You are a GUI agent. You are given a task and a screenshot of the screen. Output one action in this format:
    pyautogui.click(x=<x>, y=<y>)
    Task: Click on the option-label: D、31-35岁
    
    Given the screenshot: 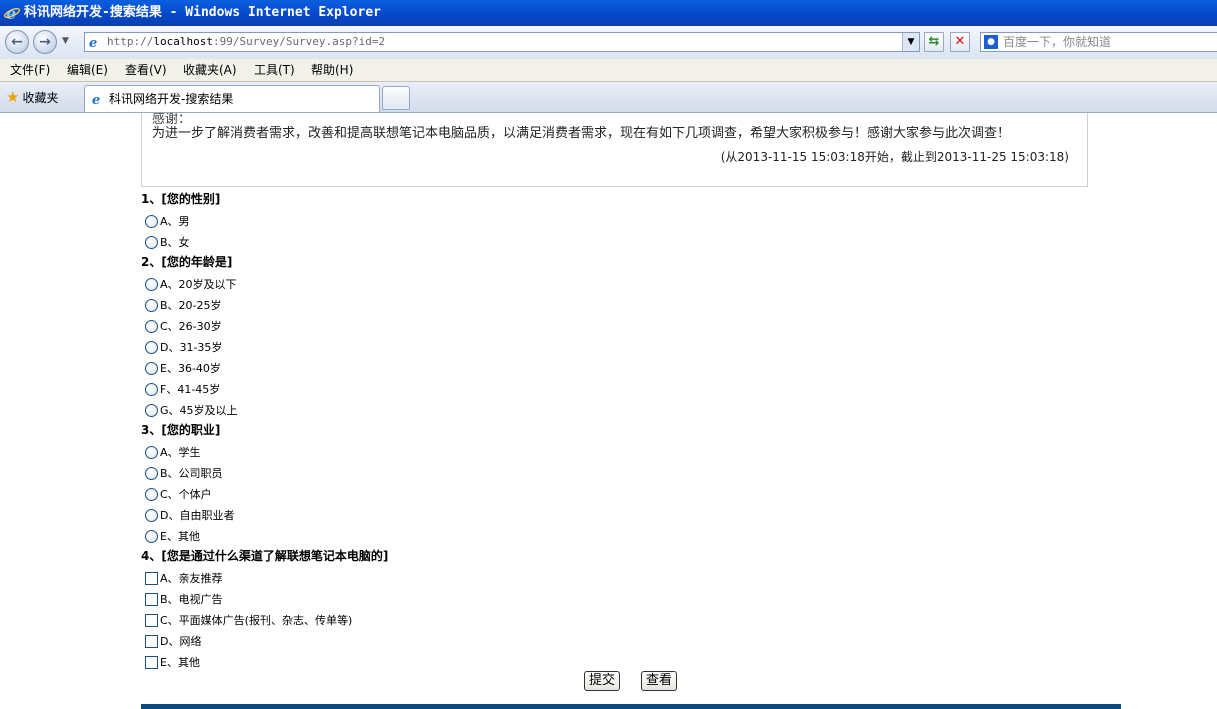 What is the action you would take?
    pyautogui.click(x=191, y=347)
    